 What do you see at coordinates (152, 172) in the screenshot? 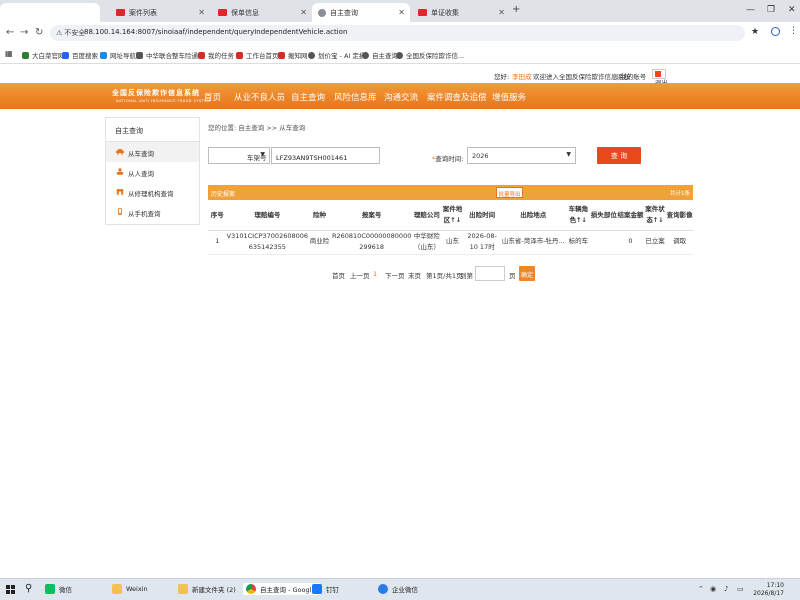
I see `sidebar-item-person-query: 从人查询` at bounding box center [152, 172].